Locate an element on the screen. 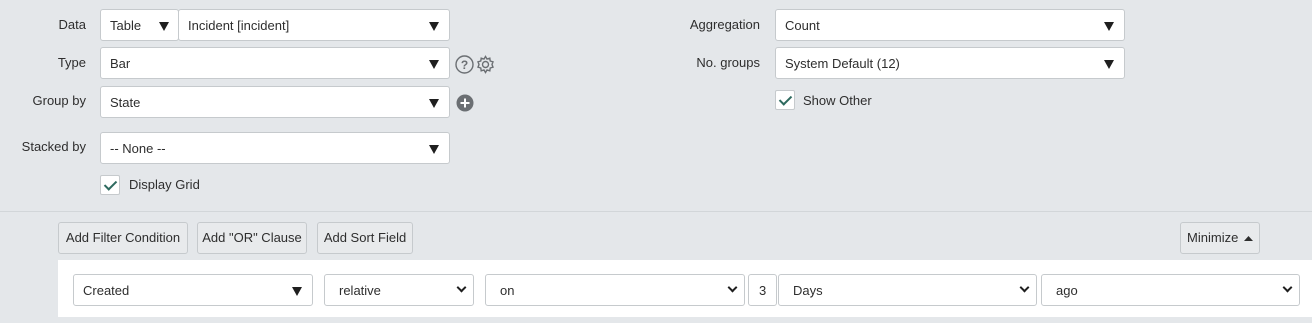 Image resolution: width=1312 pixels, height=323 pixels. data-source-value: Table is located at coordinates (126, 25).